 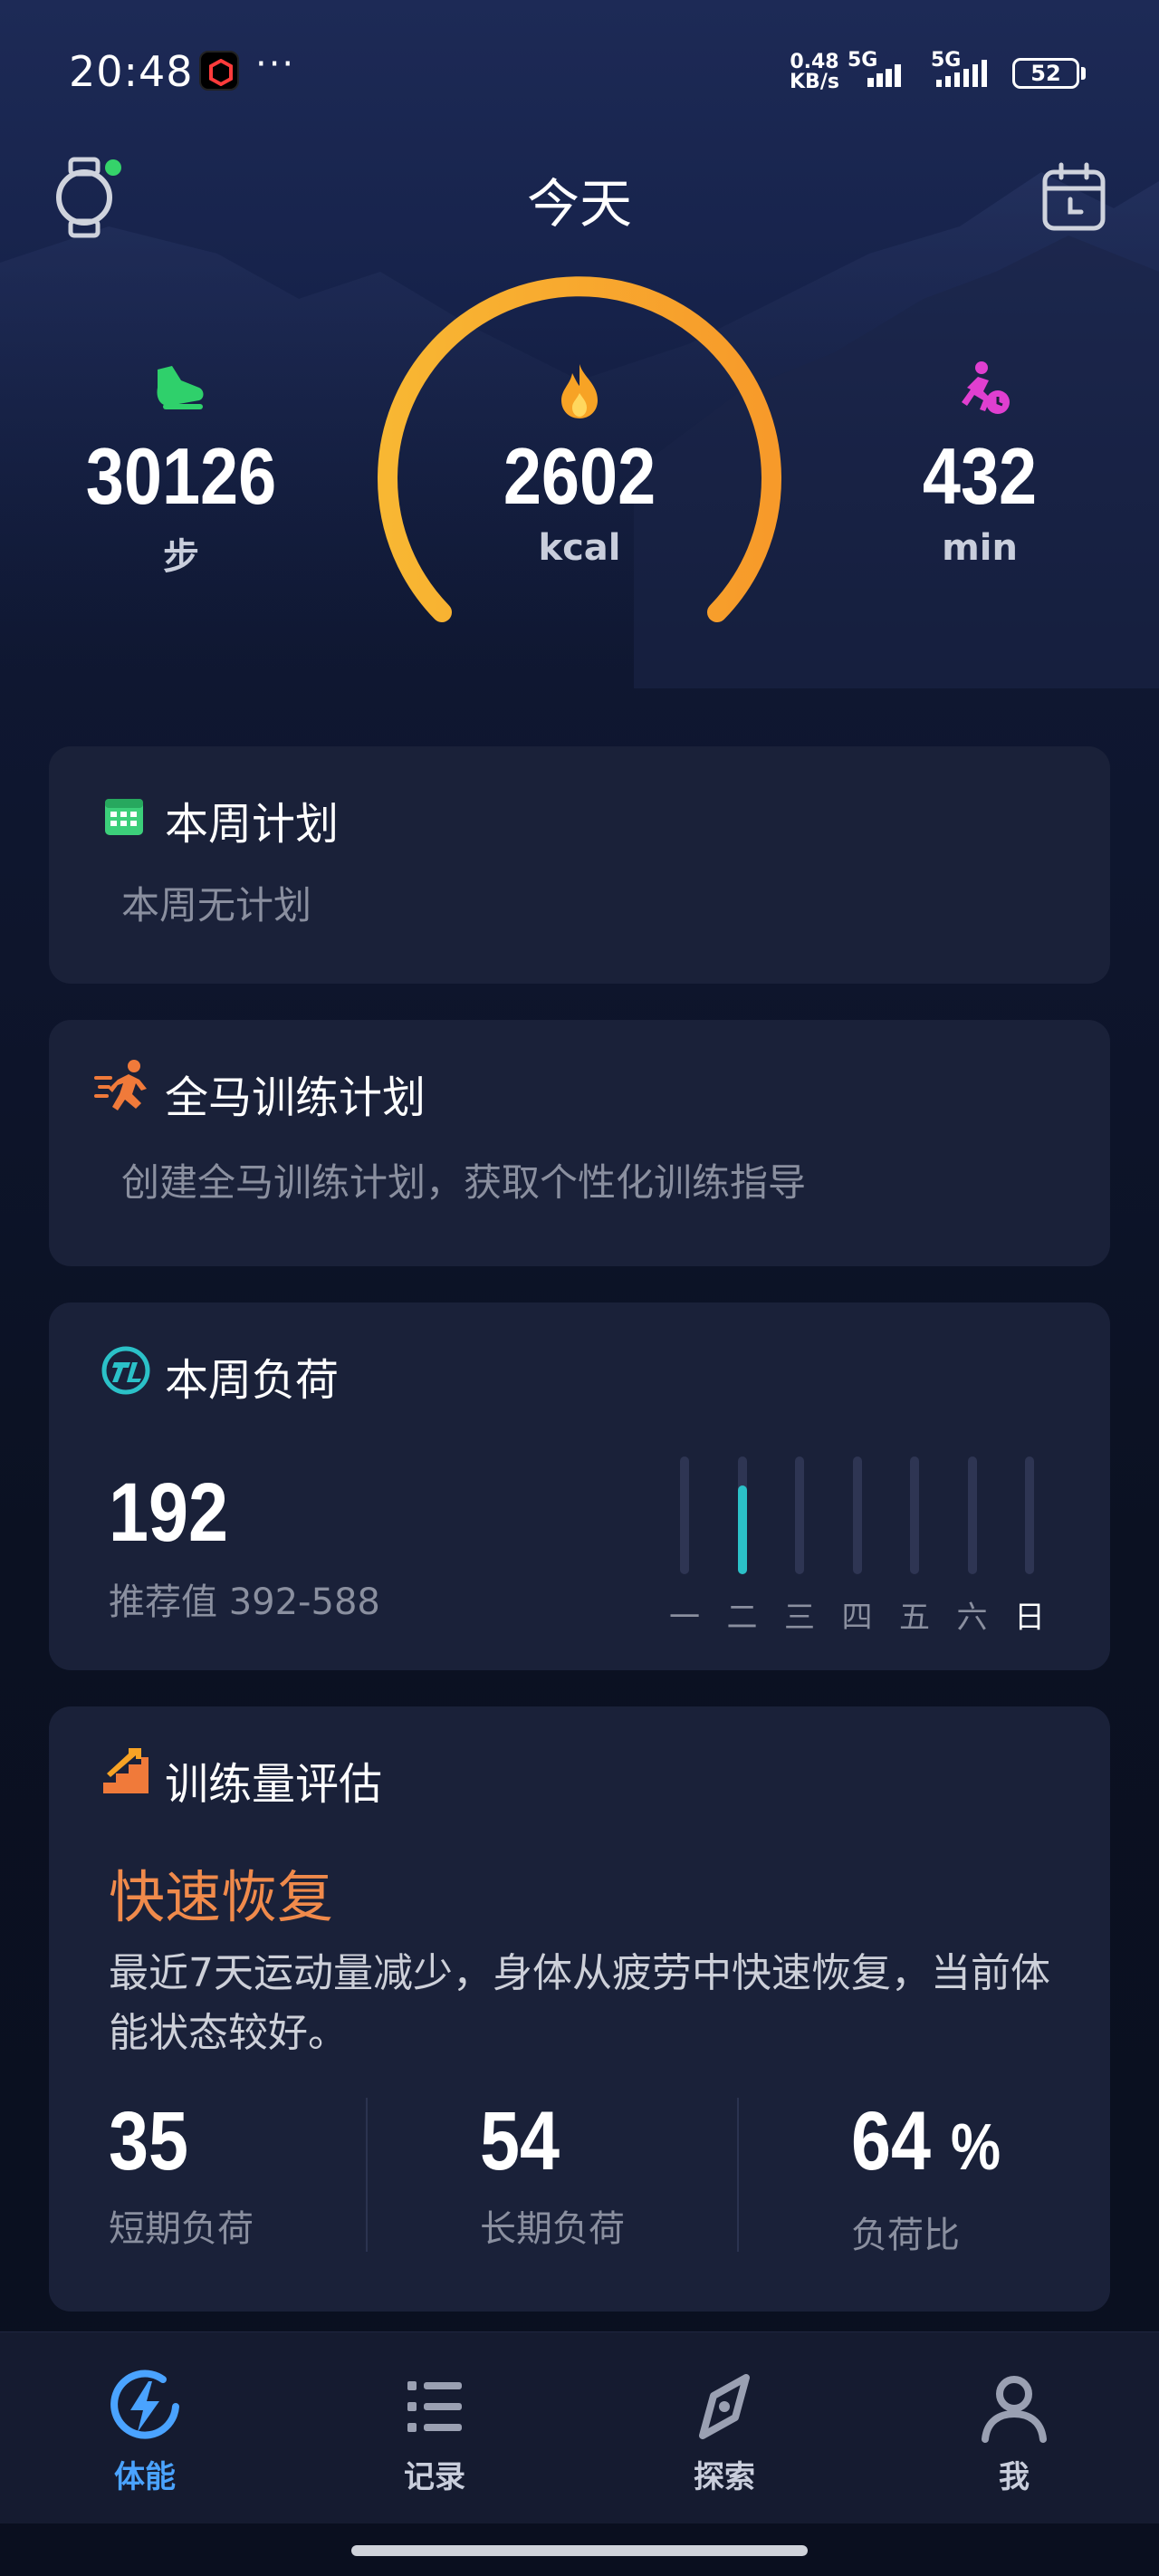 I want to click on load-ratio-metric: 64 % 负荷比, so click(x=1005, y=2177).